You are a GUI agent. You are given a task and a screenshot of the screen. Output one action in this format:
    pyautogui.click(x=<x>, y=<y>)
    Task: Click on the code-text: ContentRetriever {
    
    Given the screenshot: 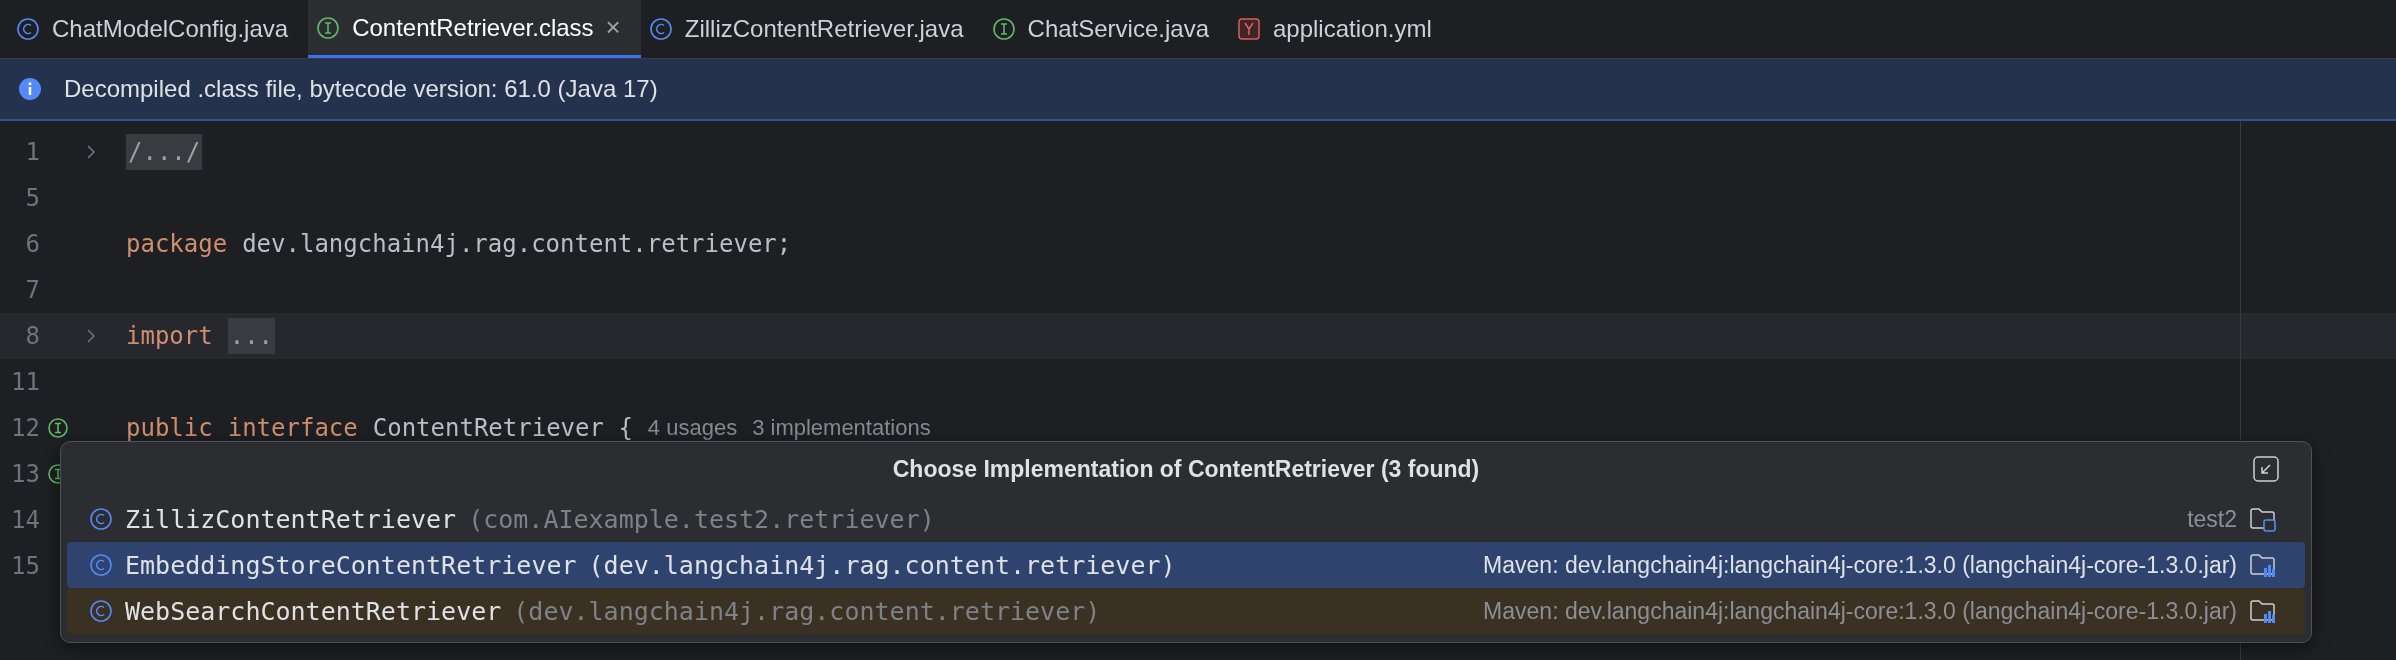 What is the action you would take?
    pyautogui.click(x=502, y=428)
    